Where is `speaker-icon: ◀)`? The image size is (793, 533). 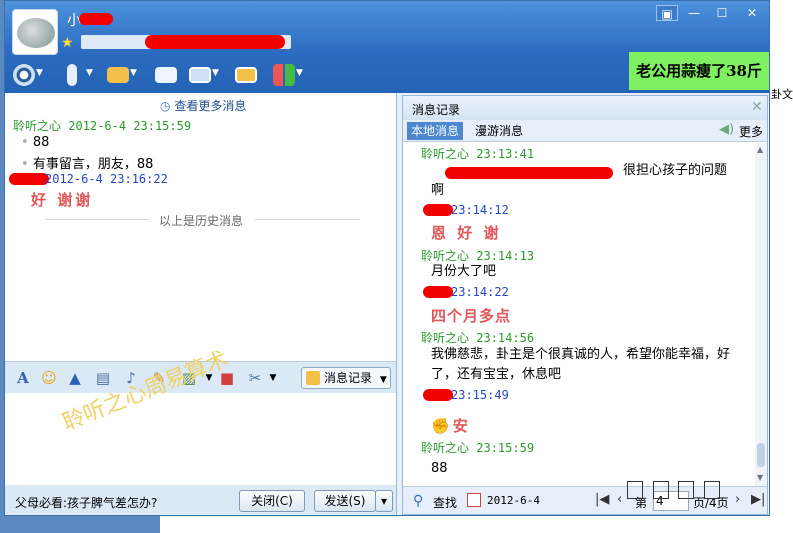
speaker-icon: ◀) is located at coordinates (726, 129).